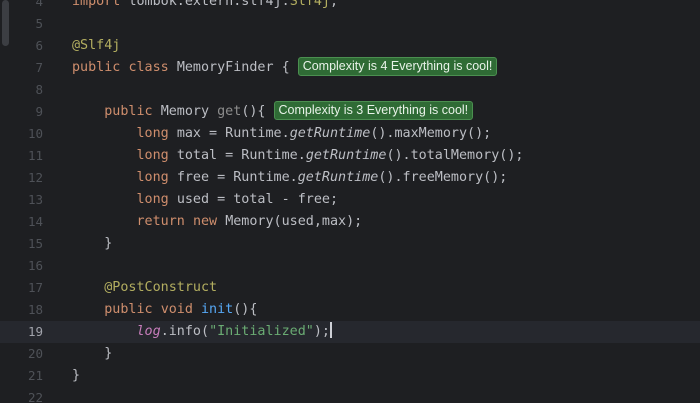  Describe the element at coordinates (189, 111) in the screenshot. I see `code-token: Memory` at that location.